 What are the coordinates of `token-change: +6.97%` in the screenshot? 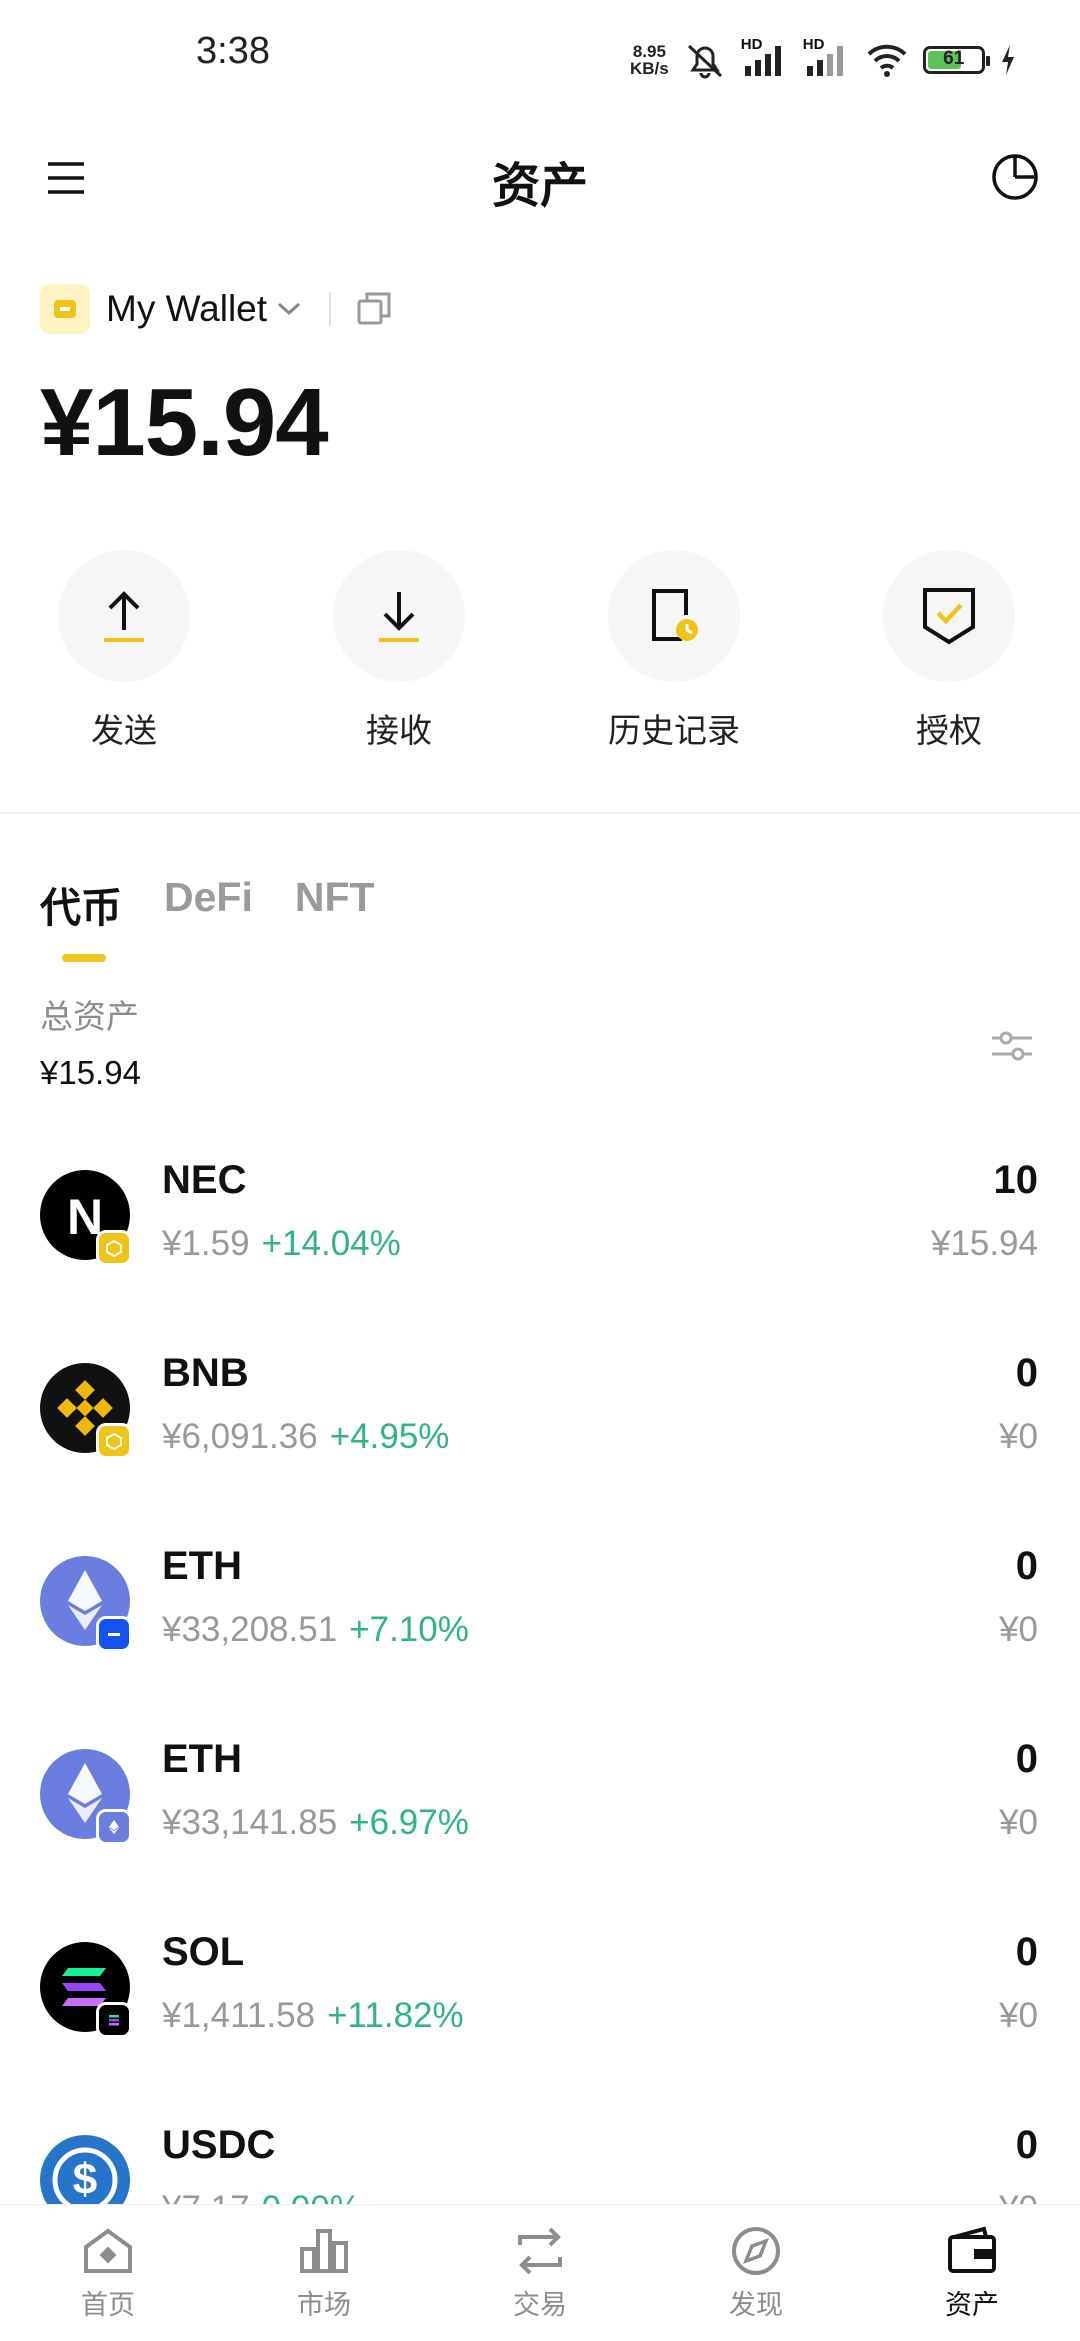 It's located at (409, 1822).